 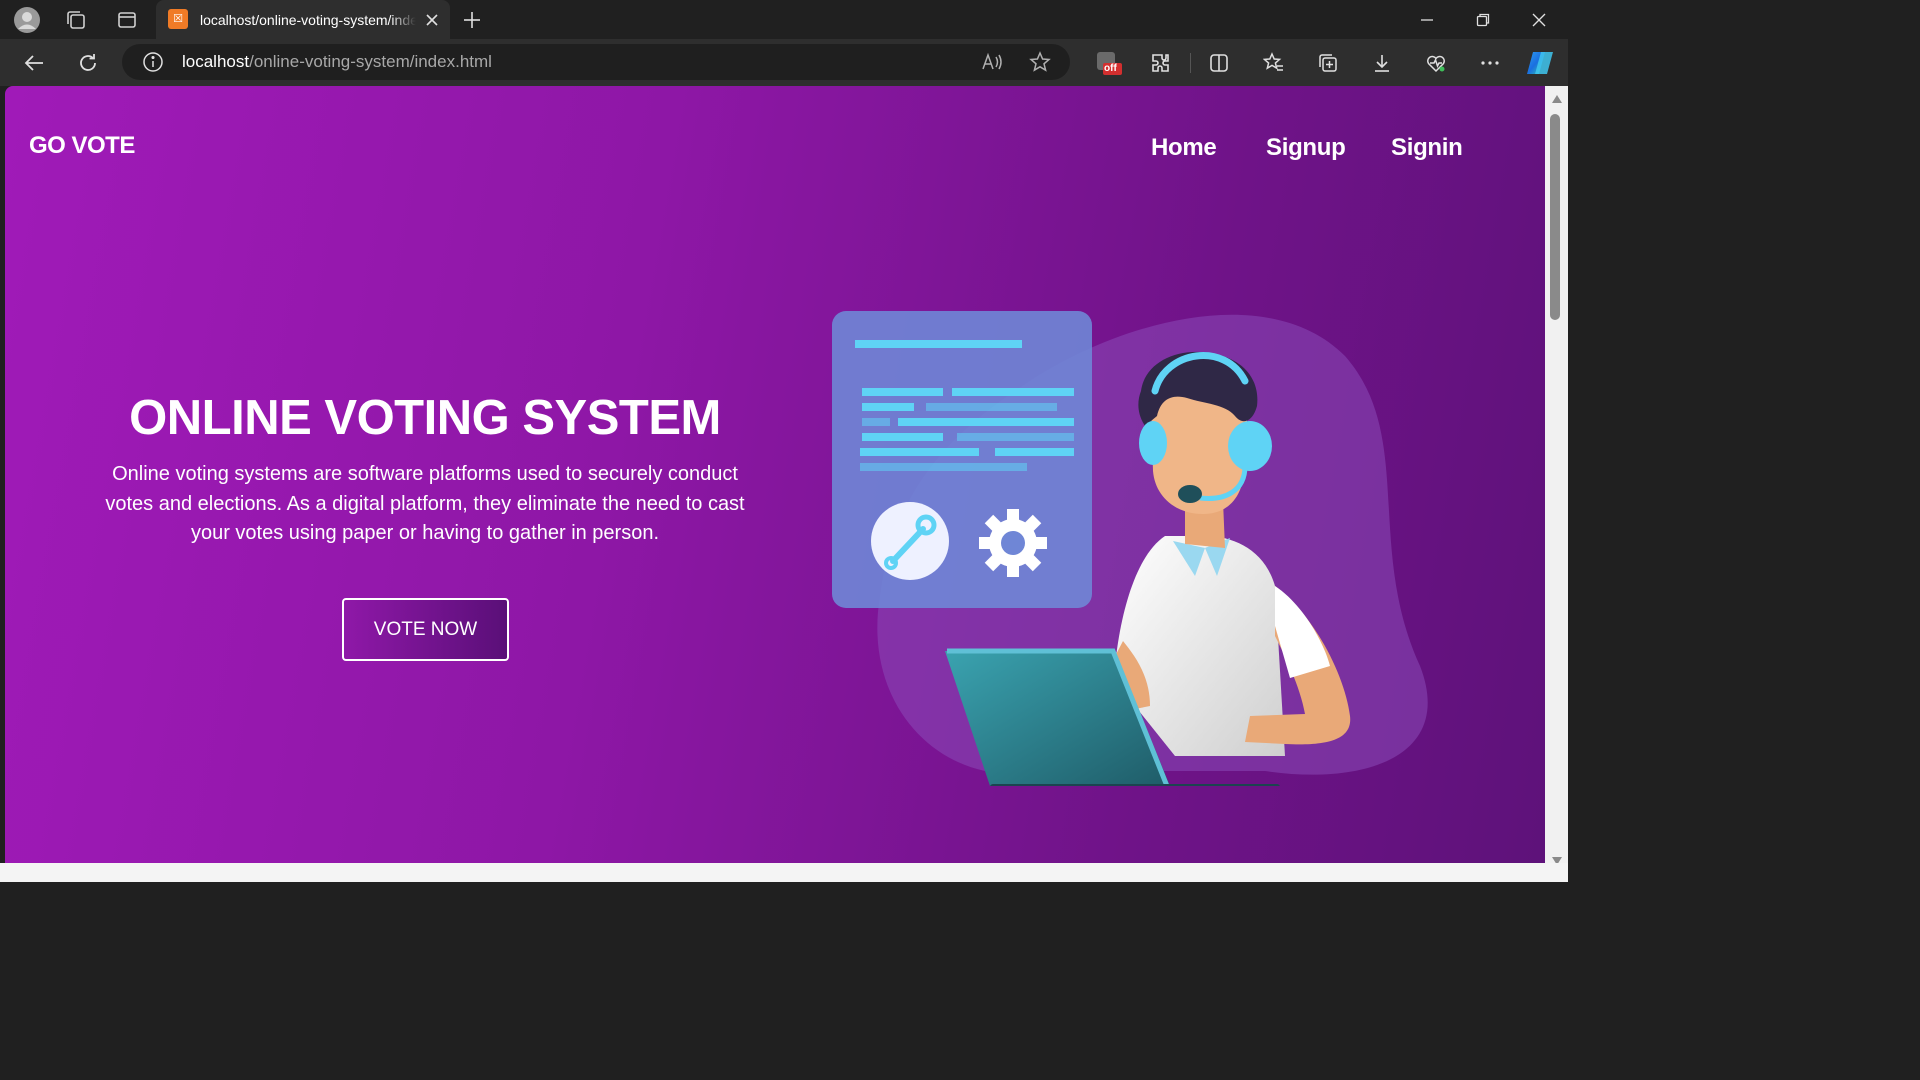 What do you see at coordinates (1540, 63) in the screenshot?
I see `copilot-icon` at bounding box center [1540, 63].